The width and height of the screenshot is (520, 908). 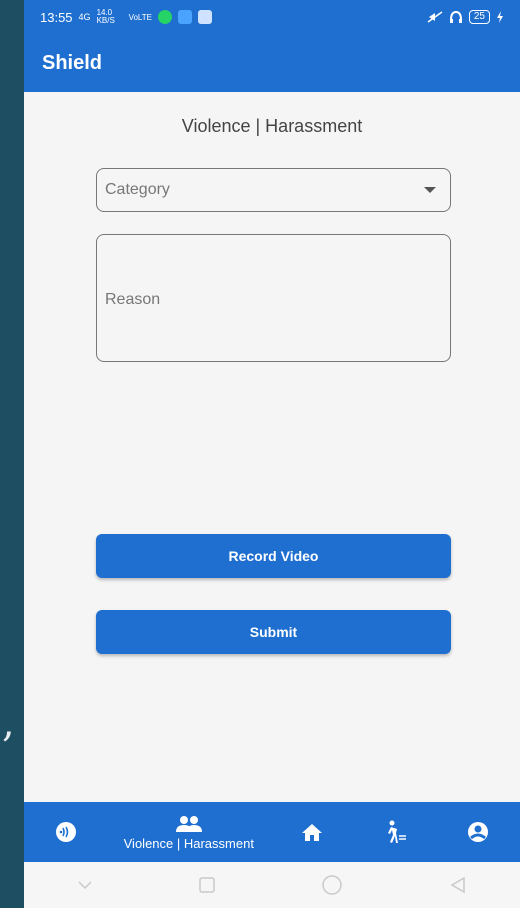 I want to click on category-dropdown: Category, so click(x=273, y=190).